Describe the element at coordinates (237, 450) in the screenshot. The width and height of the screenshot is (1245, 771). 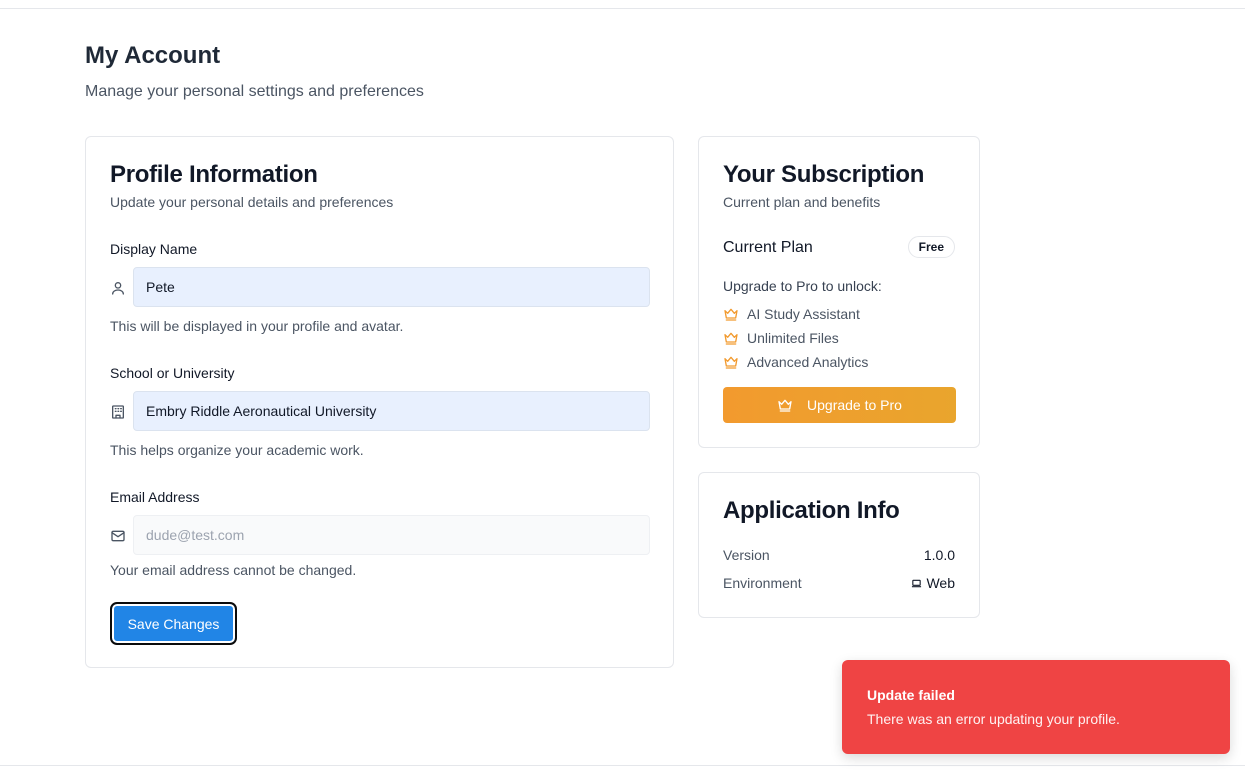
I see `school-help: This helps organize your academic work.` at that location.